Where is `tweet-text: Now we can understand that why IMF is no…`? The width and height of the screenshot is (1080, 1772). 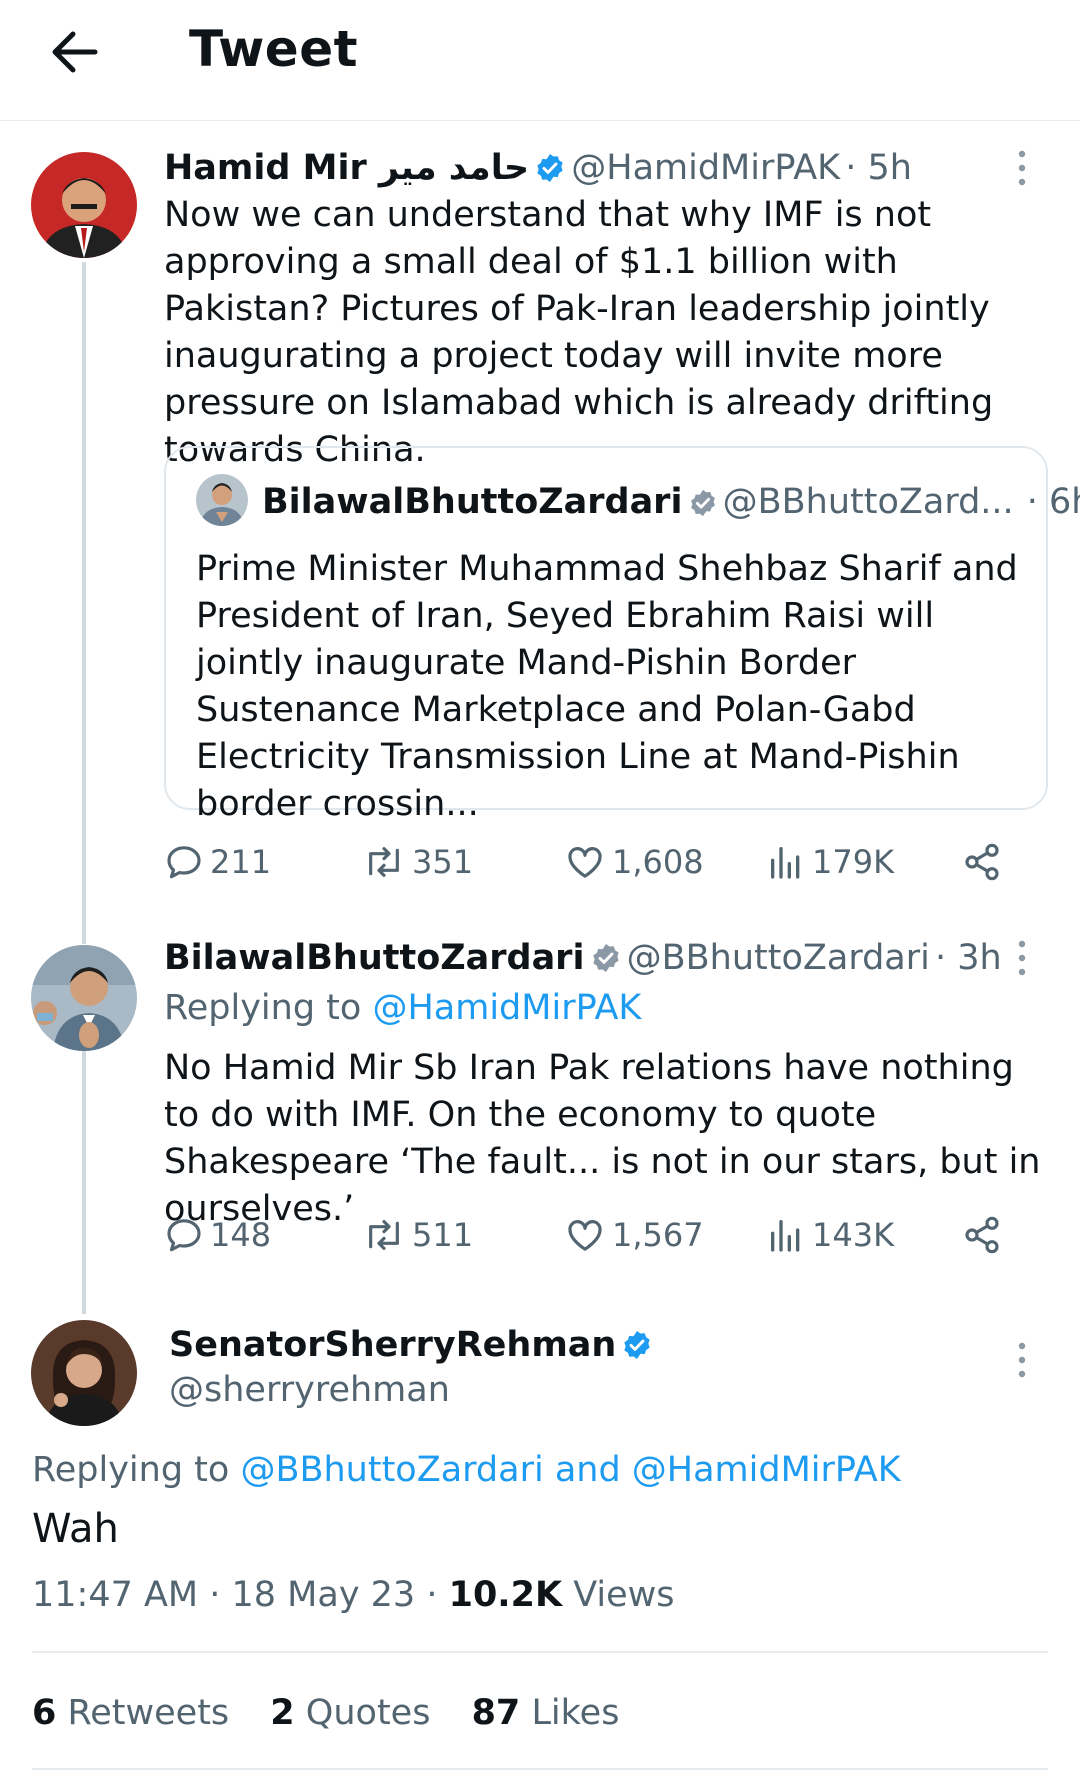
tweet-text: Now we can understand that why IMF is no… is located at coordinates (579, 332).